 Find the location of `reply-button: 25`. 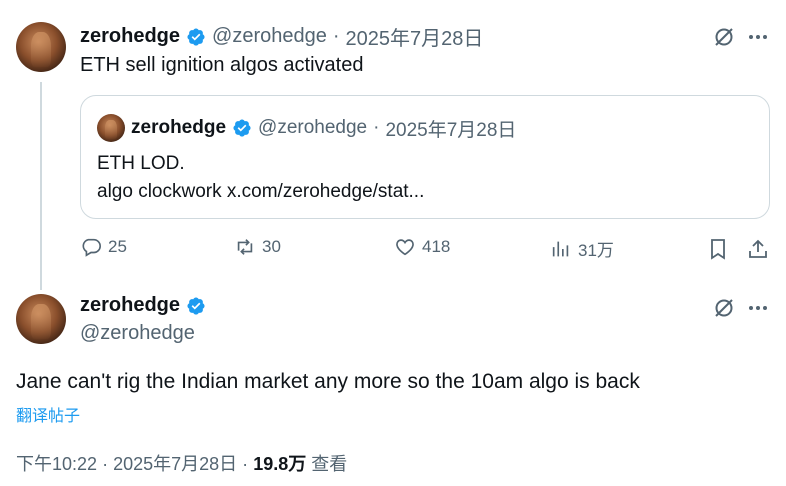

reply-button: 25 is located at coordinates (103, 247).